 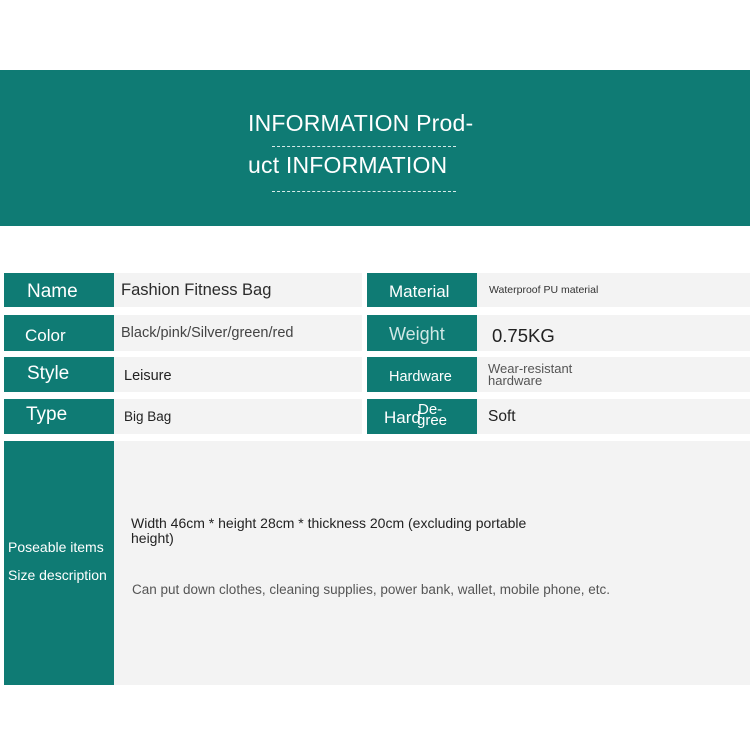 I want to click on value-color-text: Black/pink/Silver/green/red, so click(x=207, y=333).